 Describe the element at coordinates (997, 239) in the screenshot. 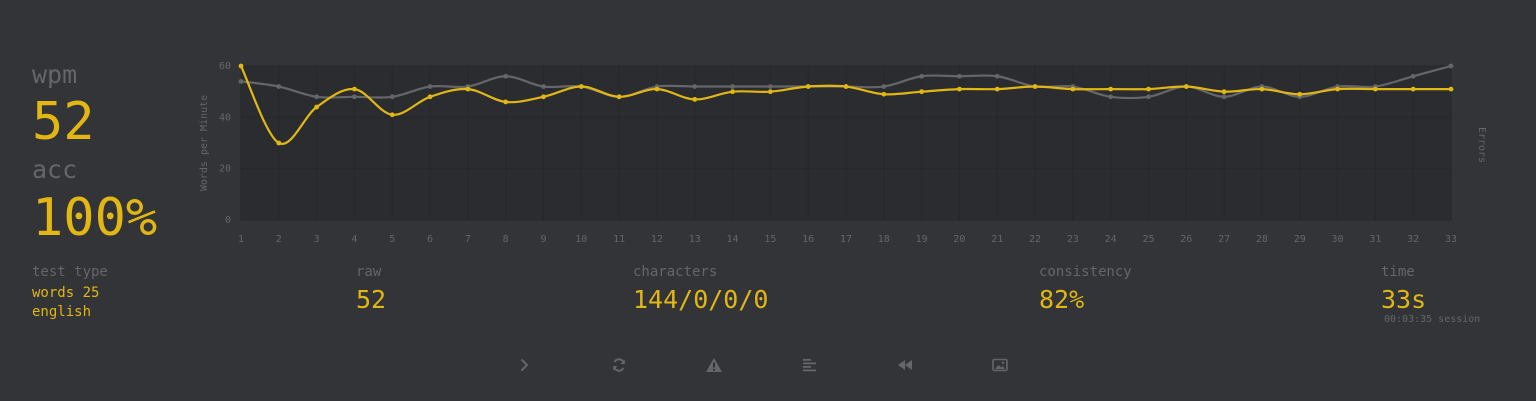

I see `x-tick-label: 21` at that location.